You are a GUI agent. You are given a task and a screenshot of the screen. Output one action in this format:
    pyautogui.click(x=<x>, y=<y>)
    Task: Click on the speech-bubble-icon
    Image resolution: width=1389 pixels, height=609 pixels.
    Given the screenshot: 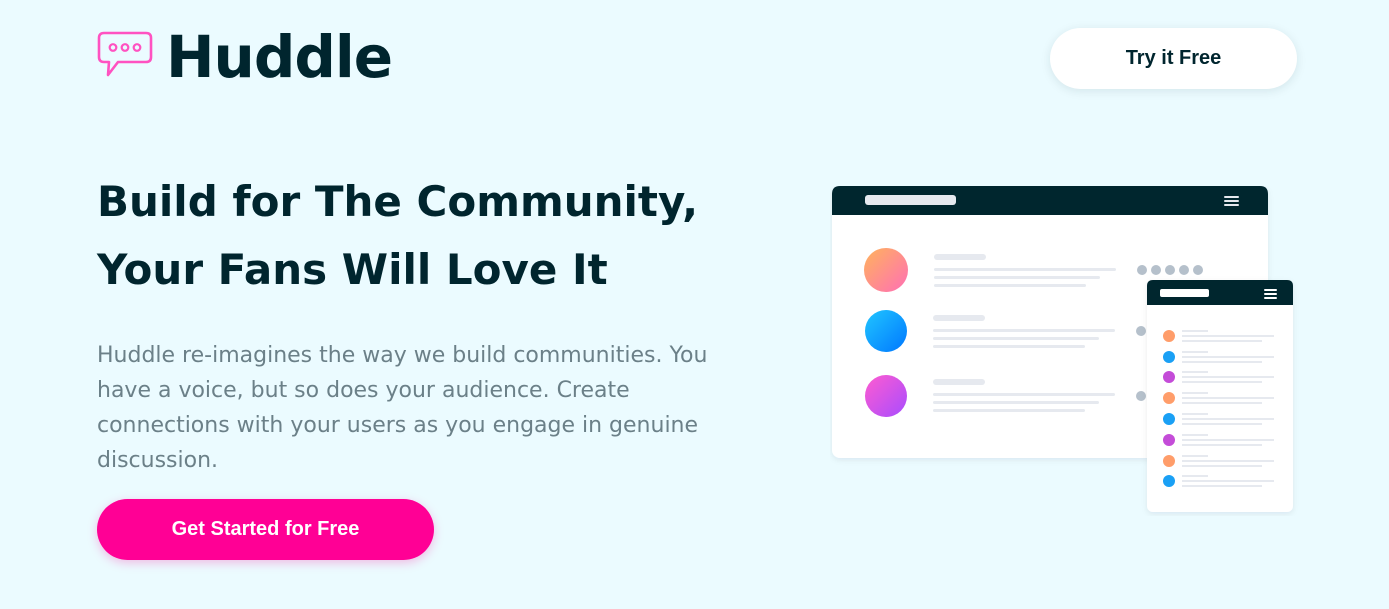 What is the action you would take?
    pyautogui.click(x=125, y=54)
    